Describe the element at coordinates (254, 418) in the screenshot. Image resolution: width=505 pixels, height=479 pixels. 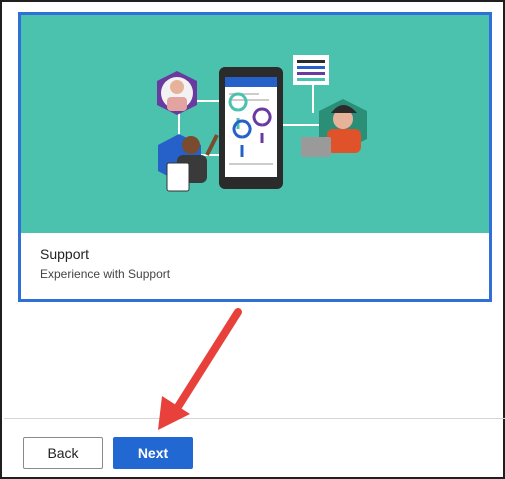
I see `footer-divider` at that location.